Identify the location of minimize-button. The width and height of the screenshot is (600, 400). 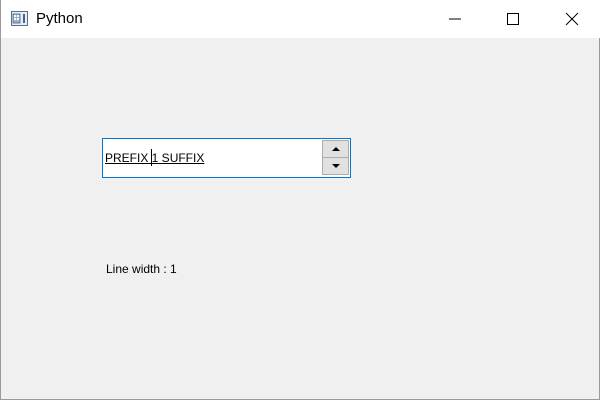
(455, 19).